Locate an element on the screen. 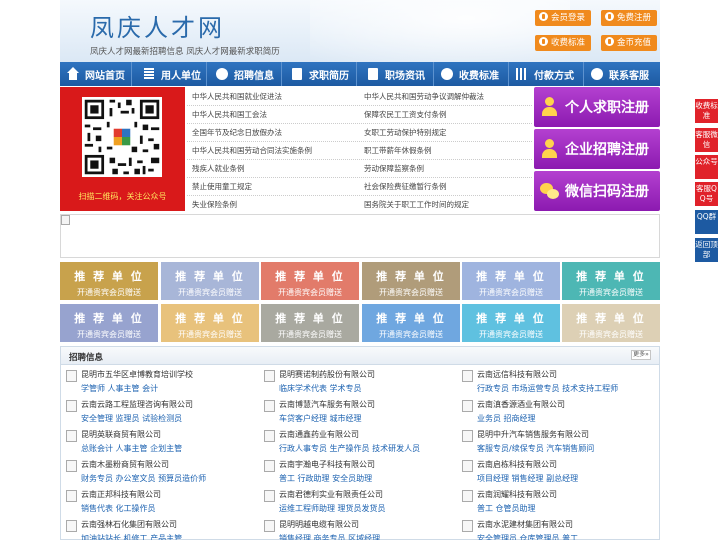 Image resolution: width=720 pixels, height=540 pixels. law-link: 国务院关于职工工作时间的规定 is located at coordinates (416, 204).